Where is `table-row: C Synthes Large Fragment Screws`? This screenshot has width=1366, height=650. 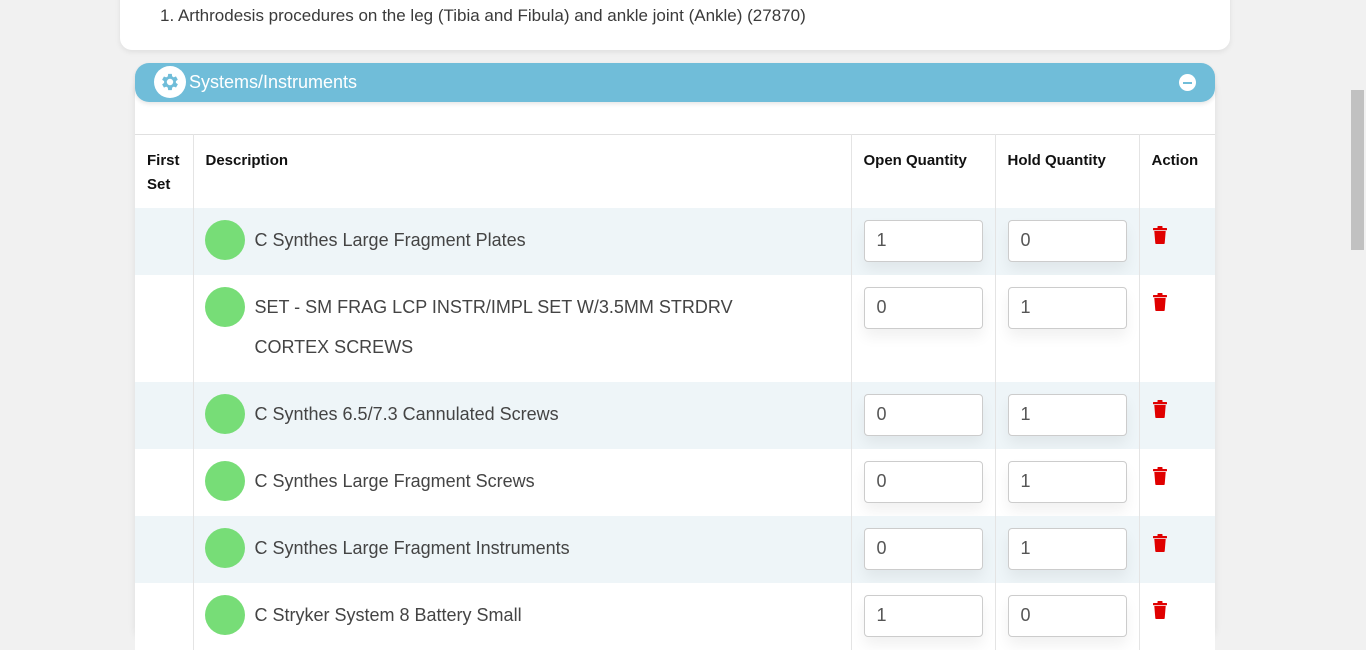 table-row: C Synthes Large Fragment Screws is located at coordinates (675, 482).